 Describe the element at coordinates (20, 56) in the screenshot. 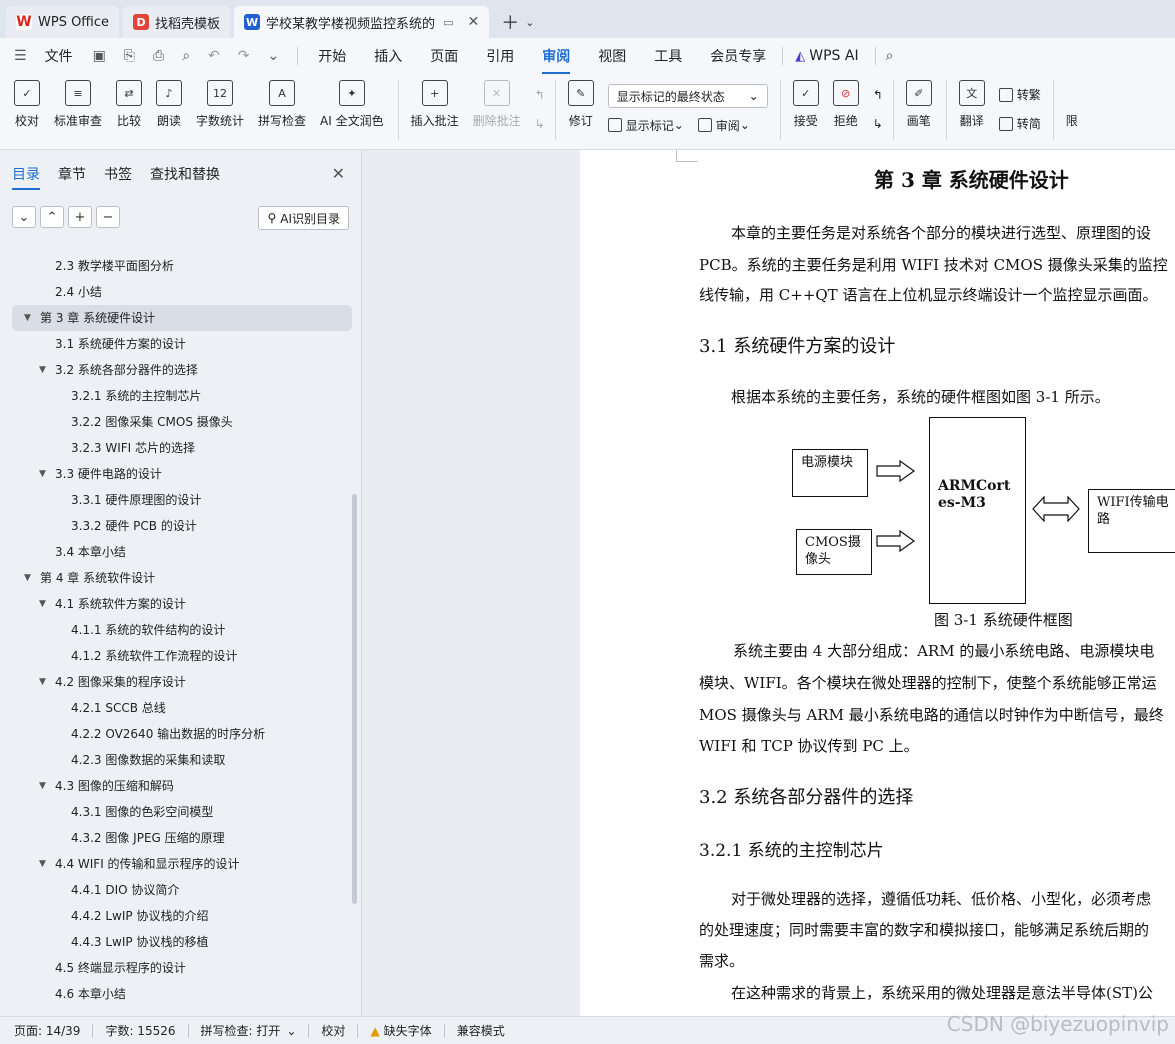

I see `menu-icon: ☰` at that location.